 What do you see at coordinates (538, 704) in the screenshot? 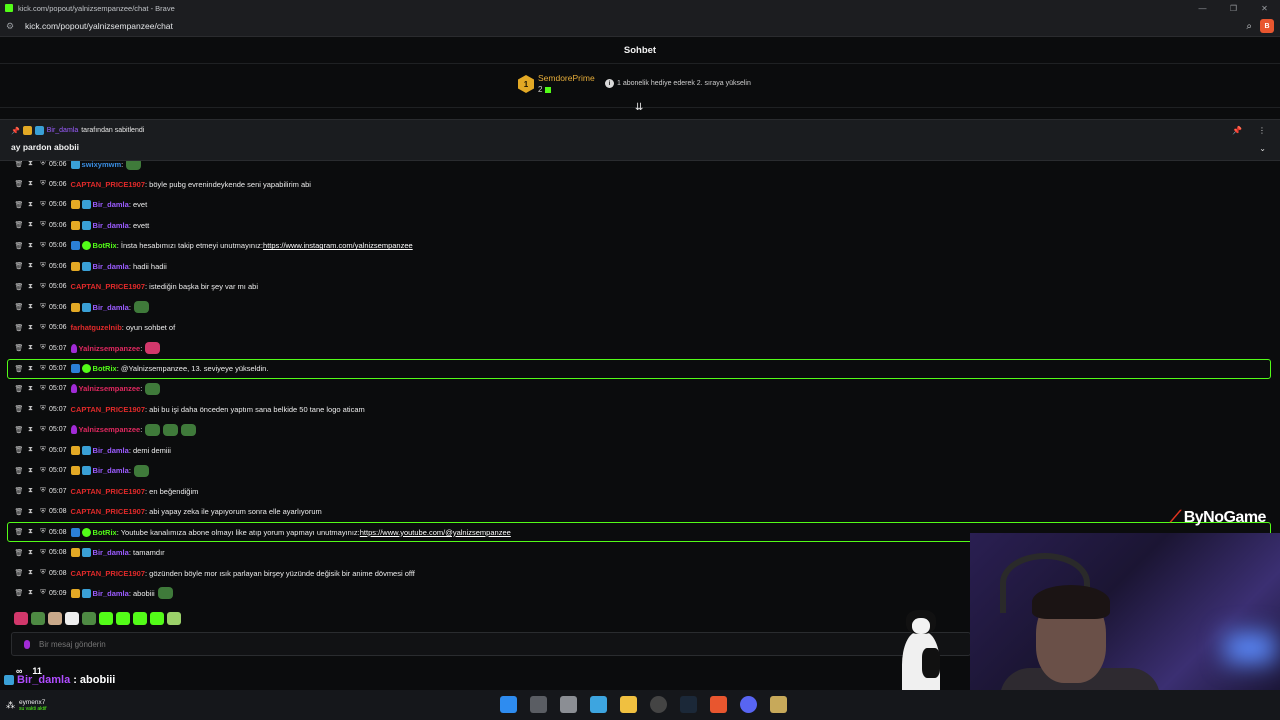
I see `task-view-icon` at bounding box center [538, 704].